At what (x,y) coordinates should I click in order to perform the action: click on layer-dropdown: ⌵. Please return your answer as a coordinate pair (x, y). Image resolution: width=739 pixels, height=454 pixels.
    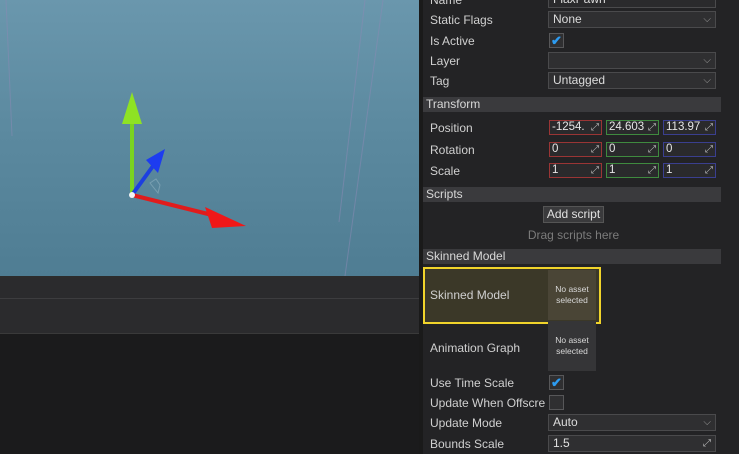
    Looking at the image, I should click on (632, 60).